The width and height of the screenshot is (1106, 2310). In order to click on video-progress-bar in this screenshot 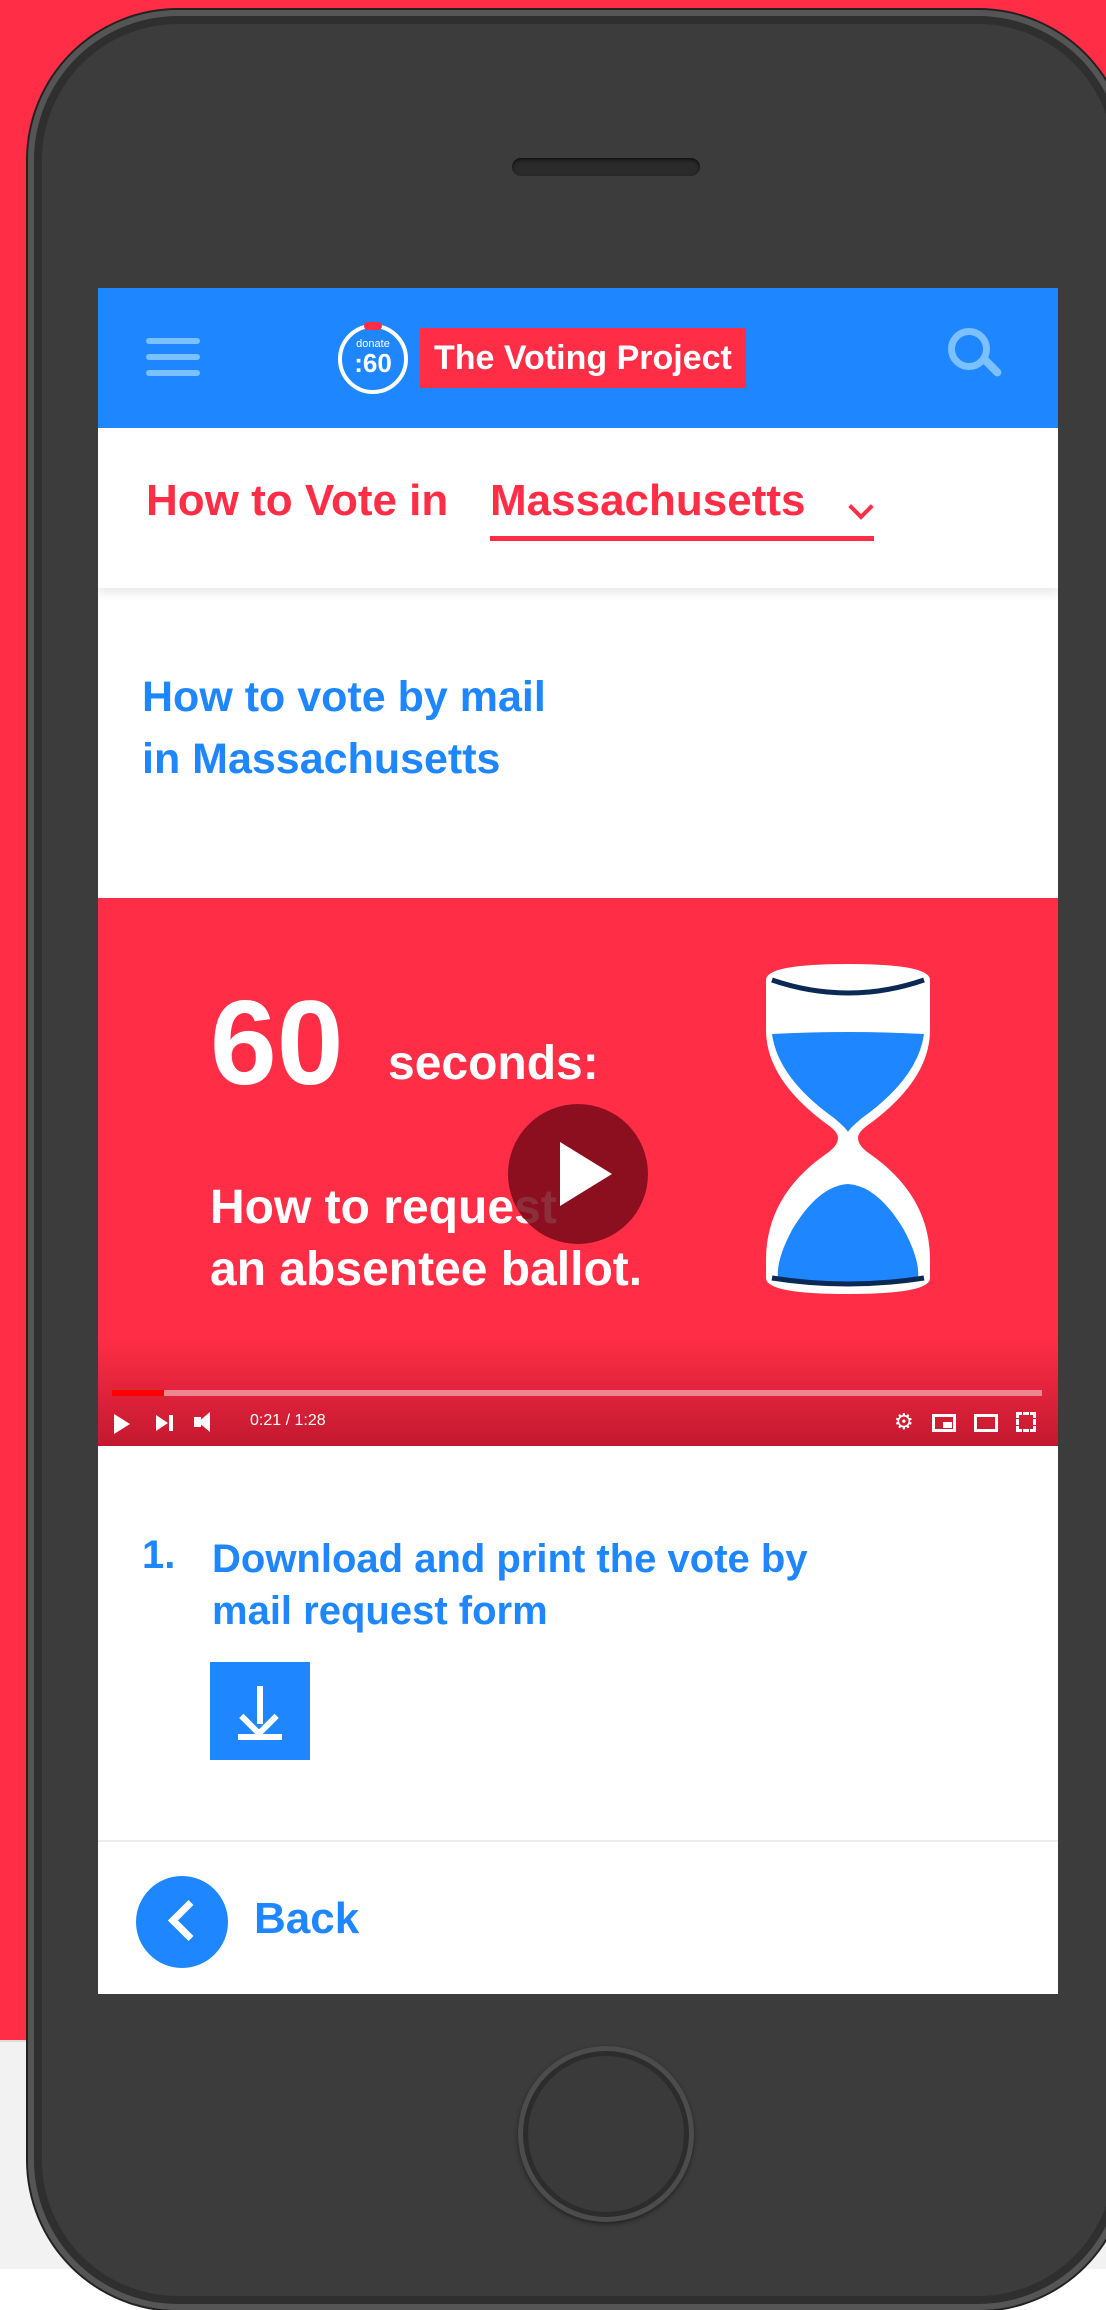, I will do `click(577, 1393)`.